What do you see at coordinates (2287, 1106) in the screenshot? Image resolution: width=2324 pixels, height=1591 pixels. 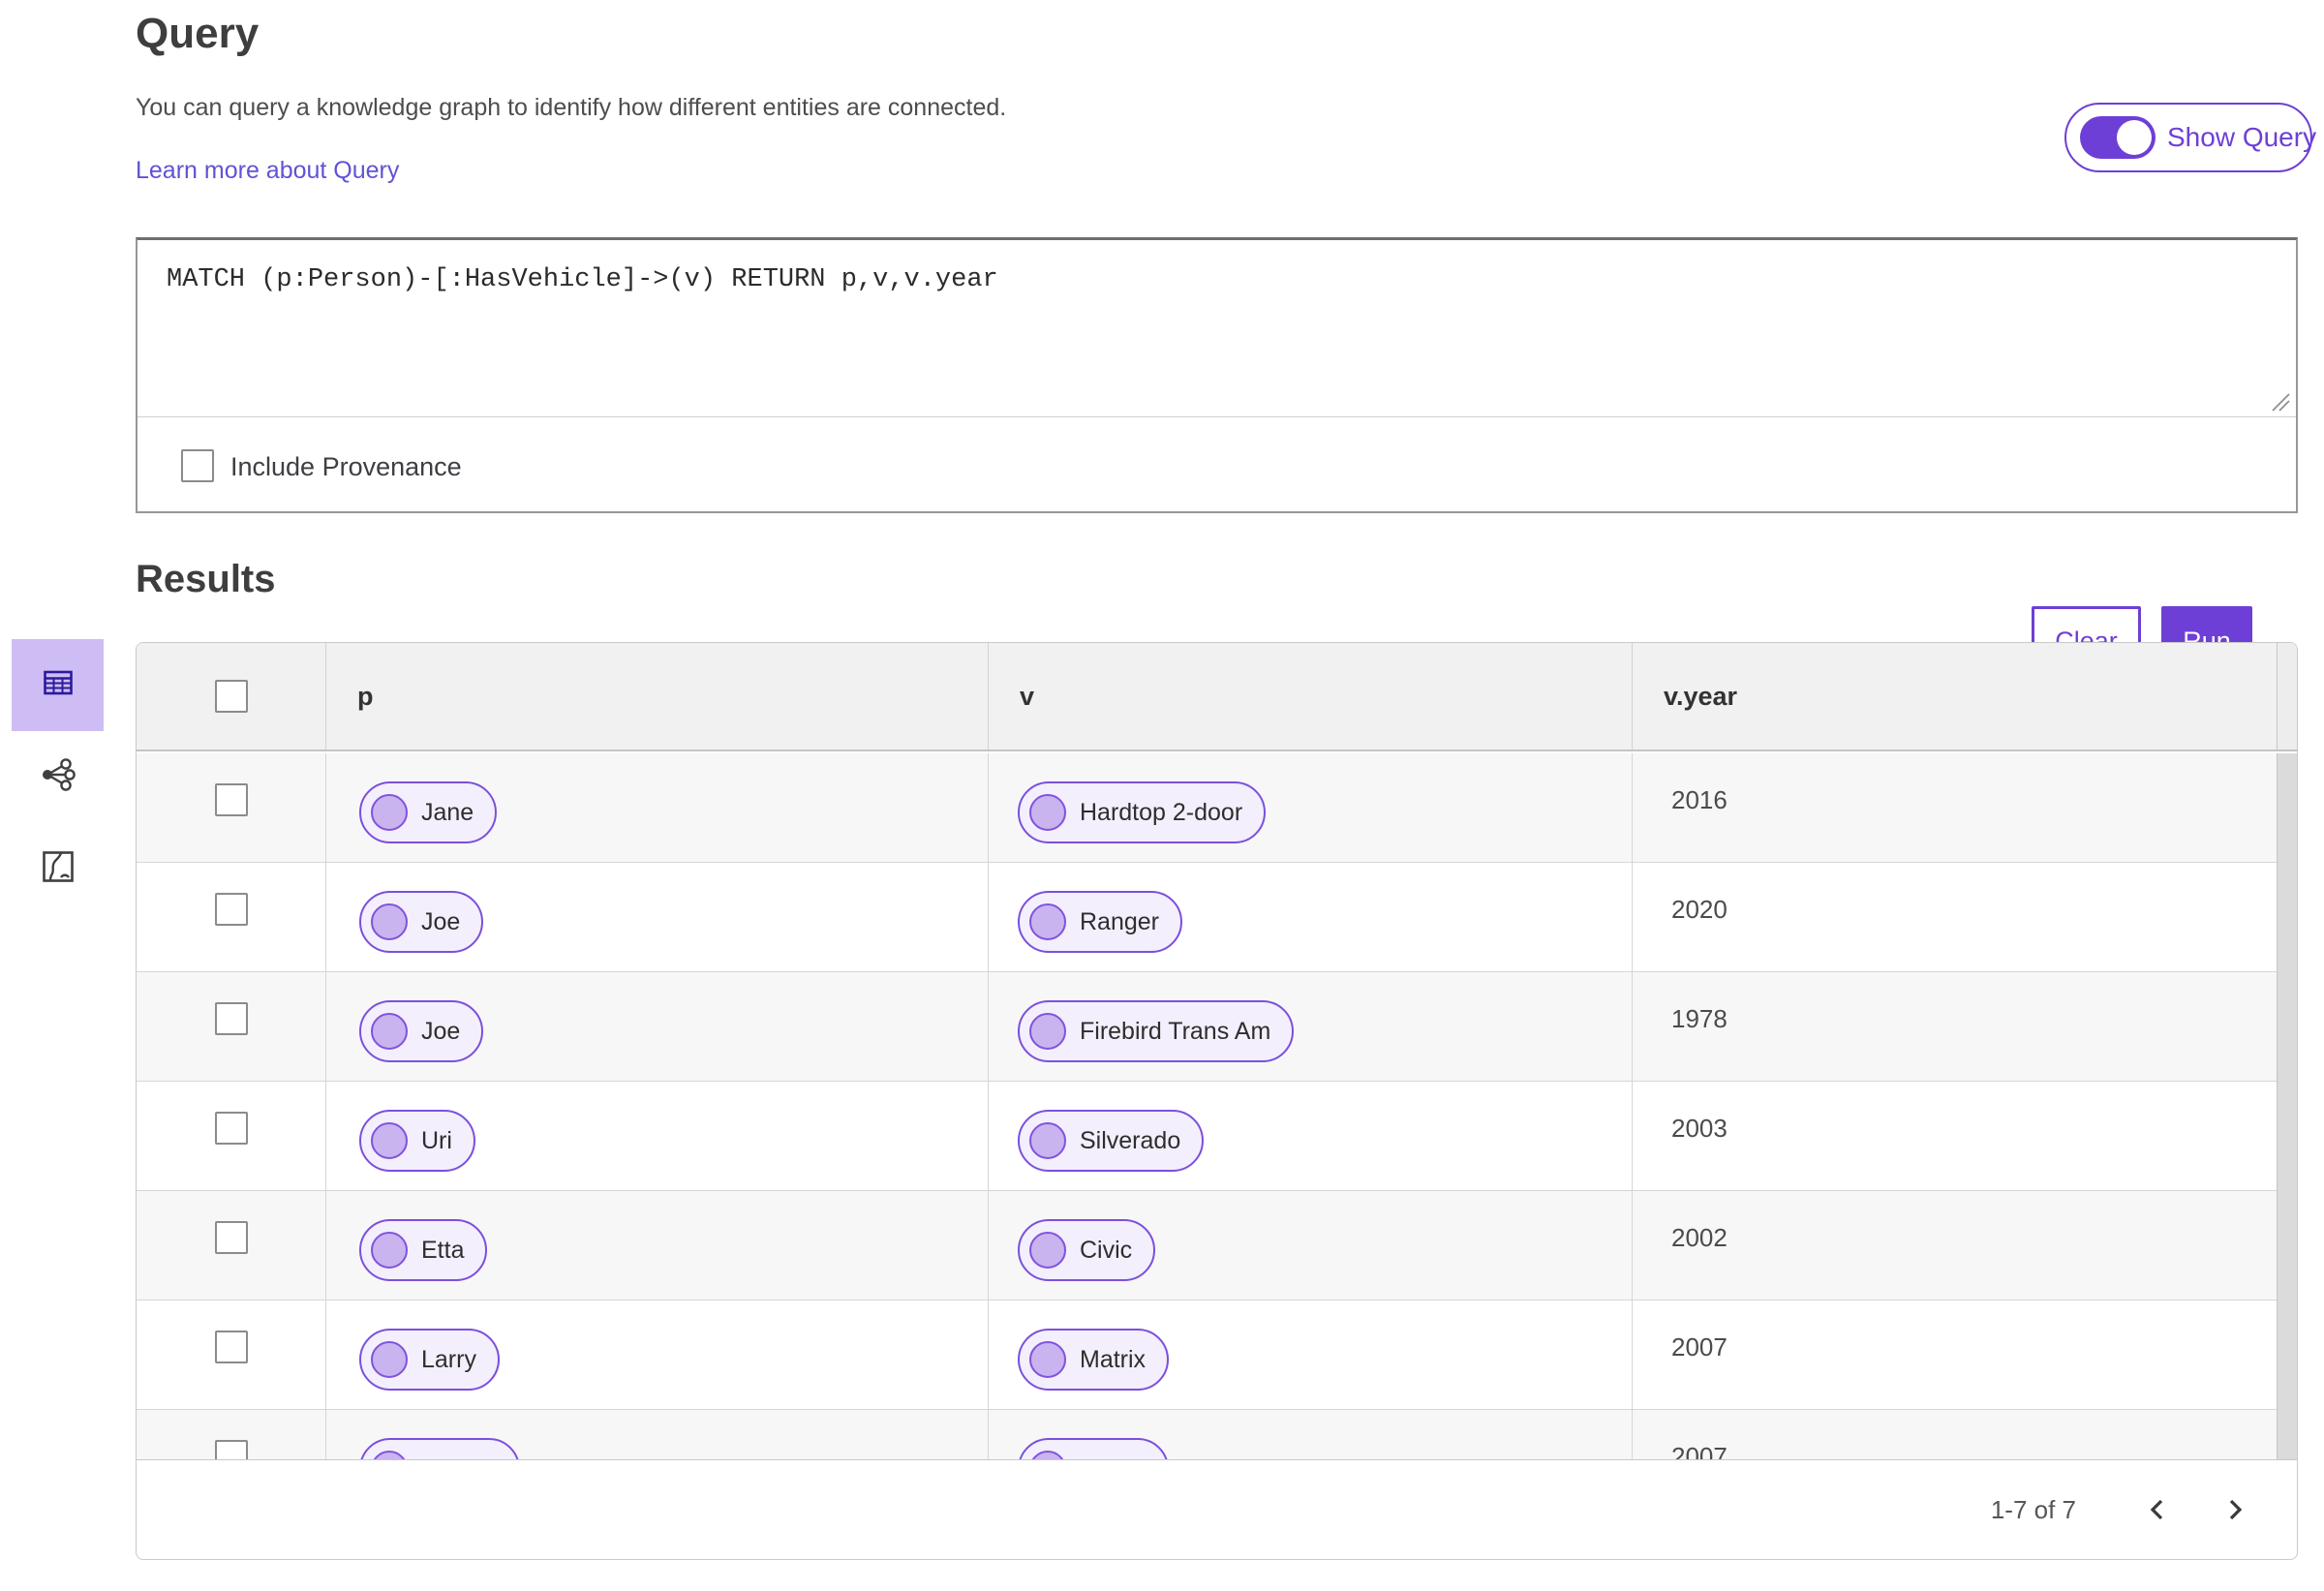 I see `vertical-scrollbar` at bounding box center [2287, 1106].